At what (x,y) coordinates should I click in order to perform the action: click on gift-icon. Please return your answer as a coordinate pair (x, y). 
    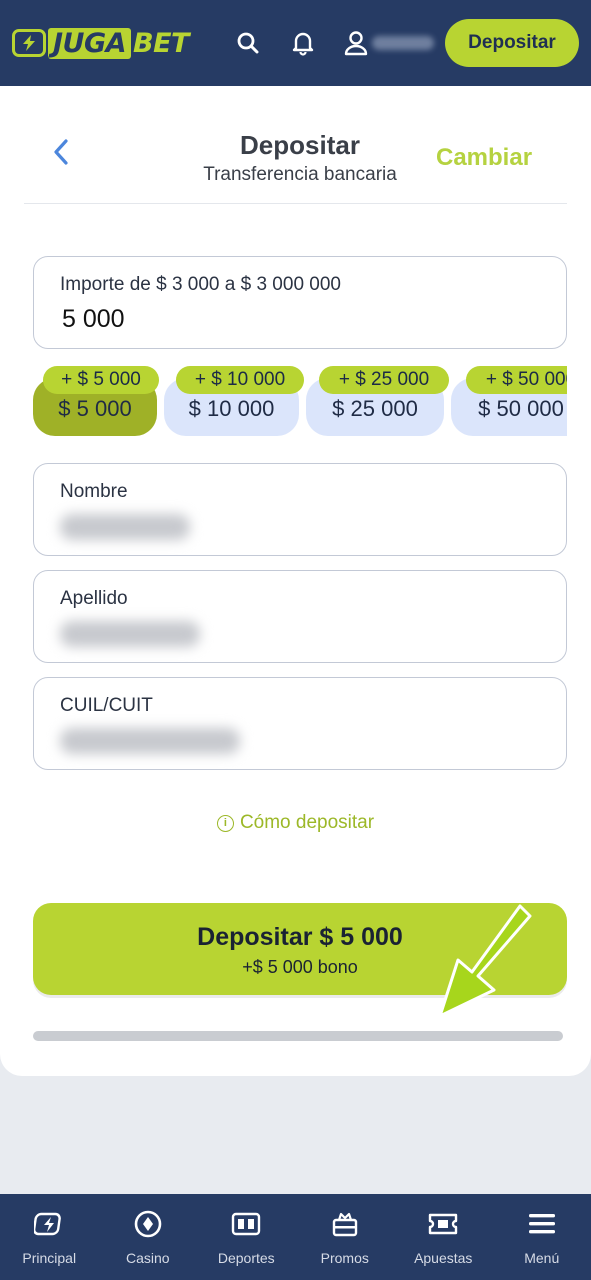
    Looking at the image, I should click on (345, 1224).